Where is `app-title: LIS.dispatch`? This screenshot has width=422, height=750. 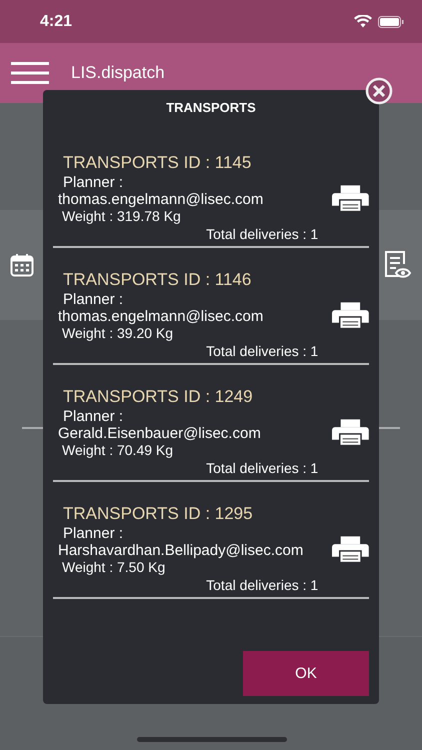 app-title: LIS.dispatch is located at coordinates (118, 73).